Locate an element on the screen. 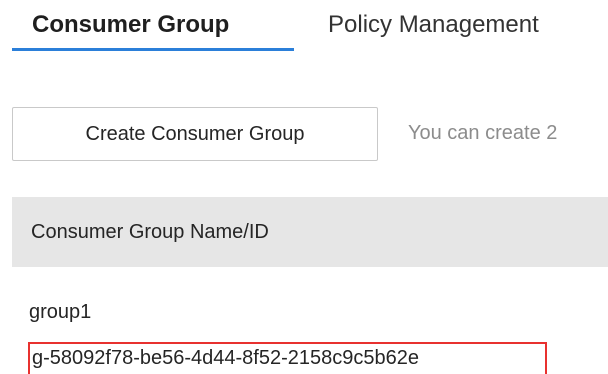  consumer-group-name: group1 is located at coordinates (60, 312).